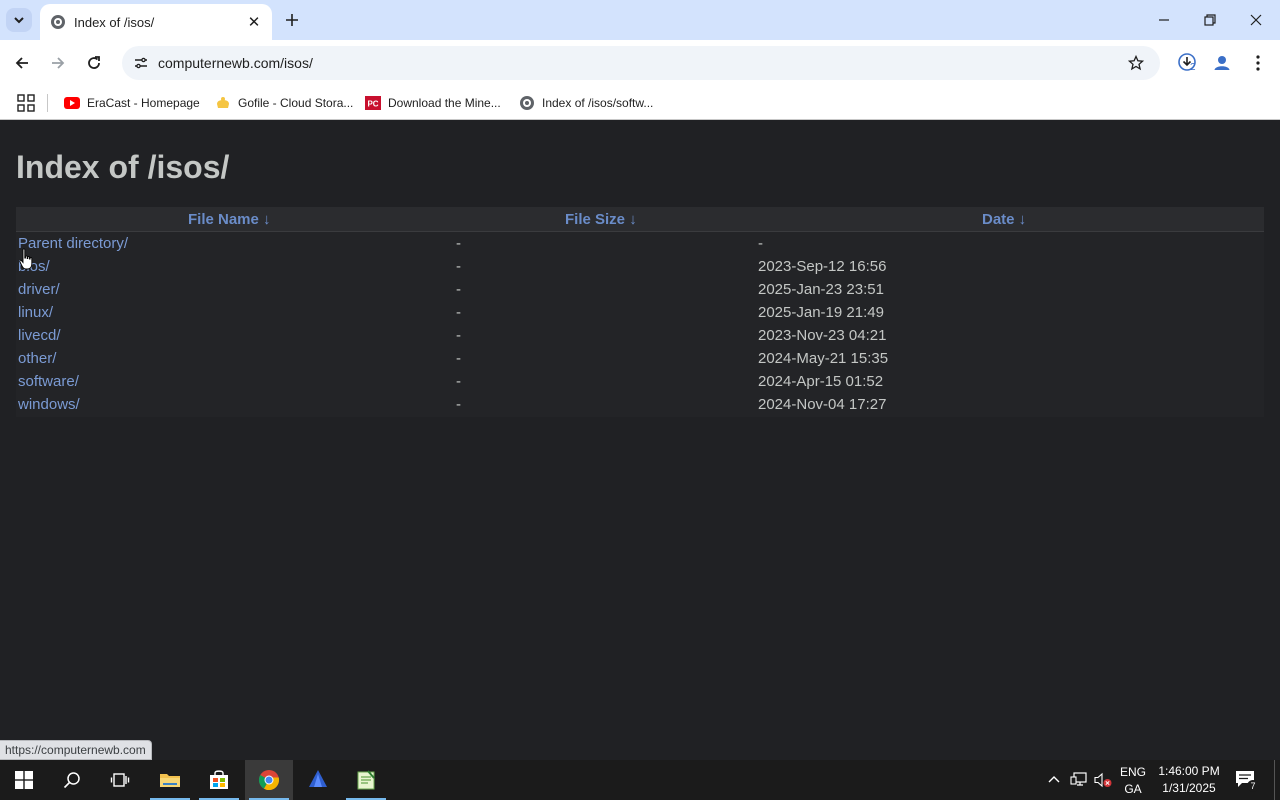  What do you see at coordinates (49, 404) in the screenshot?
I see `folder-link-windows: windows/` at bounding box center [49, 404].